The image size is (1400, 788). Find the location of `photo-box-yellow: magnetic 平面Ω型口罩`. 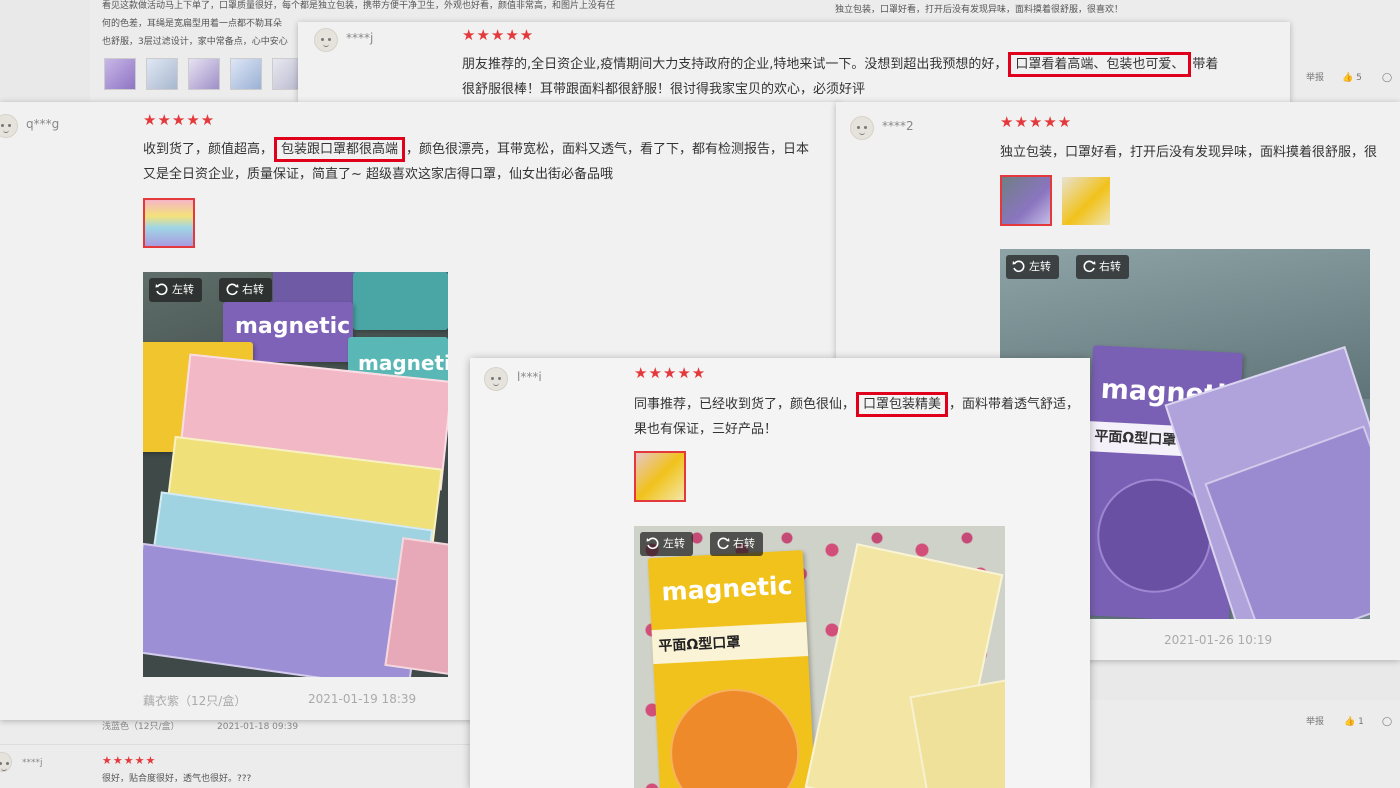

photo-box-yellow: magnetic 平面Ω型口罩 is located at coordinates (731, 669).